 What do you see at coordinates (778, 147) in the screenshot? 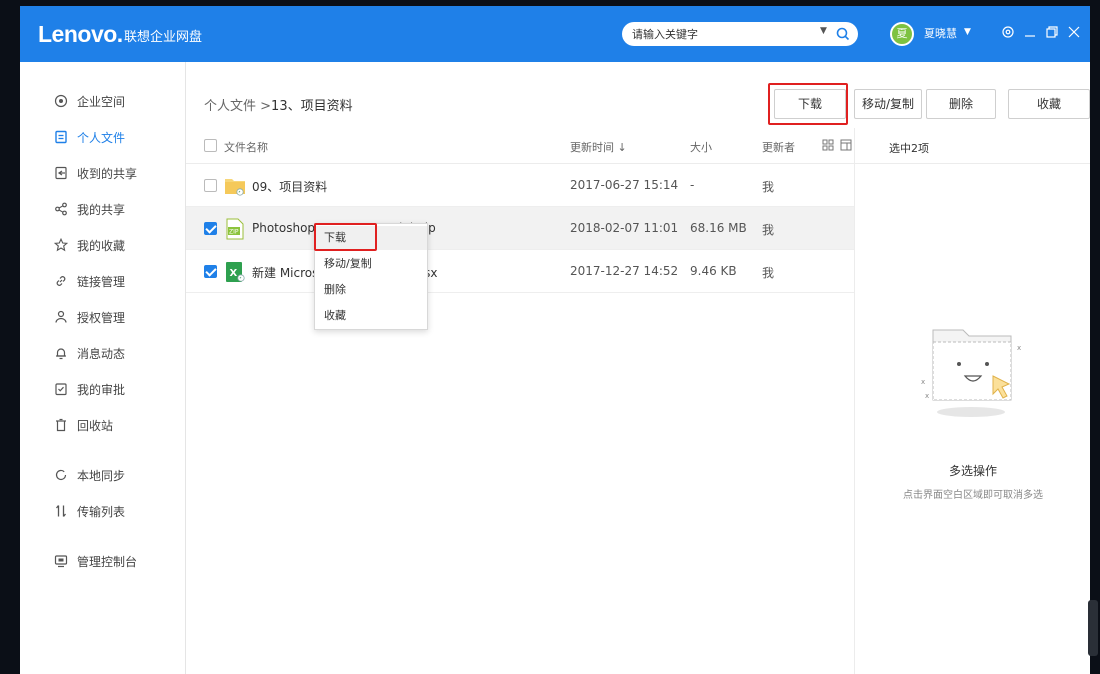
I see `header-updater: 更新者` at bounding box center [778, 147].